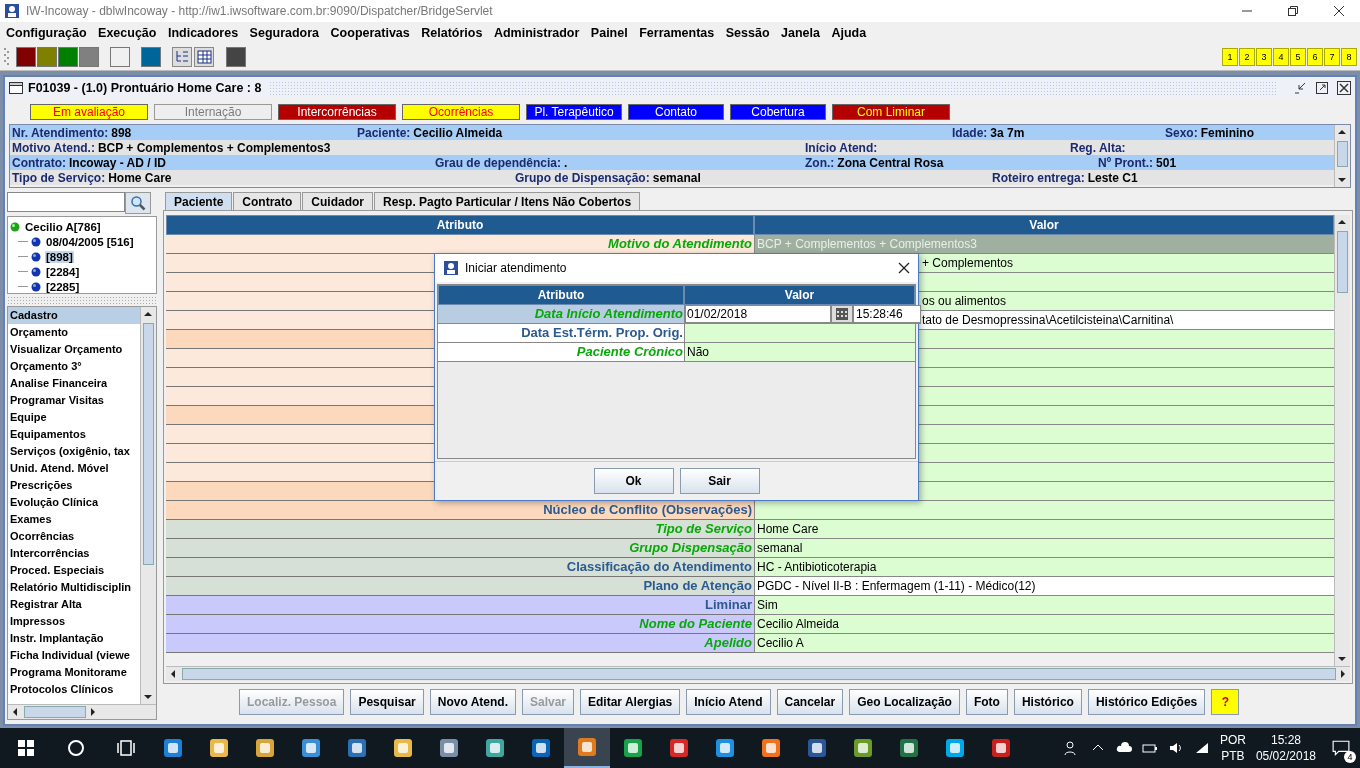 This screenshot has height=768, width=1360. What do you see at coordinates (1332, 57) in the screenshot?
I see `numbered-button: 7` at bounding box center [1332, 57].